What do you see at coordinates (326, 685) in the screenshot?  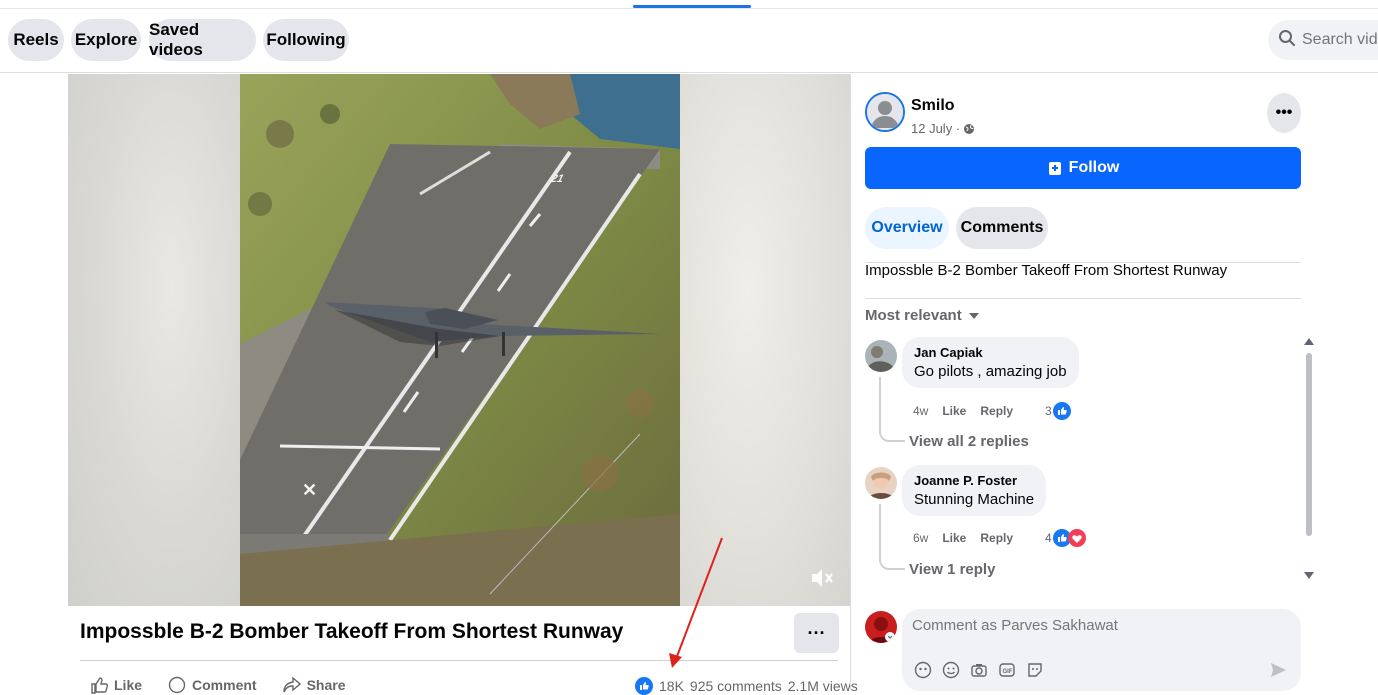 I see `share-label: Share` at bounding box center [326, 685].